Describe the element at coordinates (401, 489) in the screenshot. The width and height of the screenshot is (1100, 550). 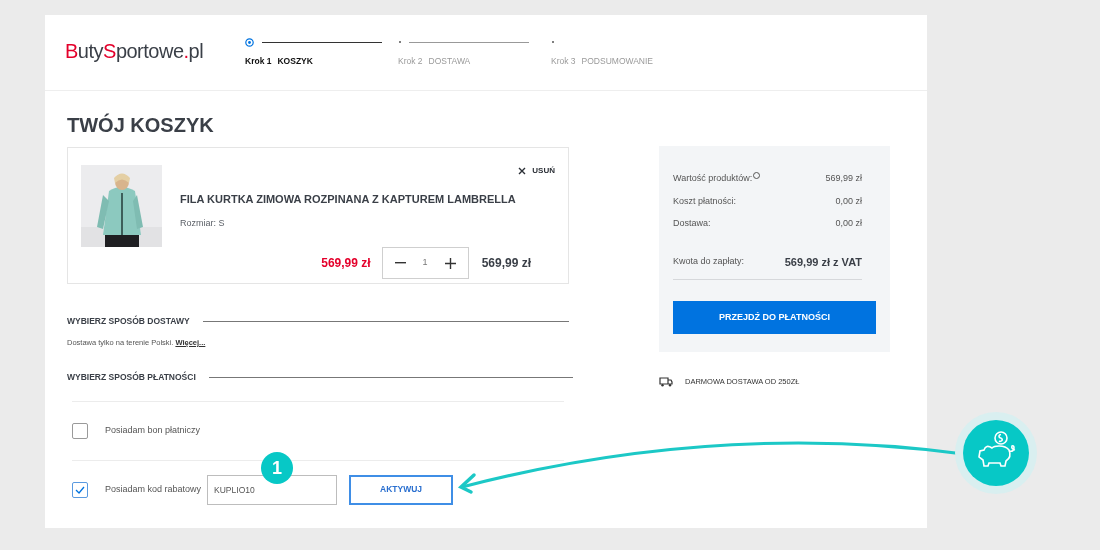
I see `activate-button: AKTYWUJ` at that location.